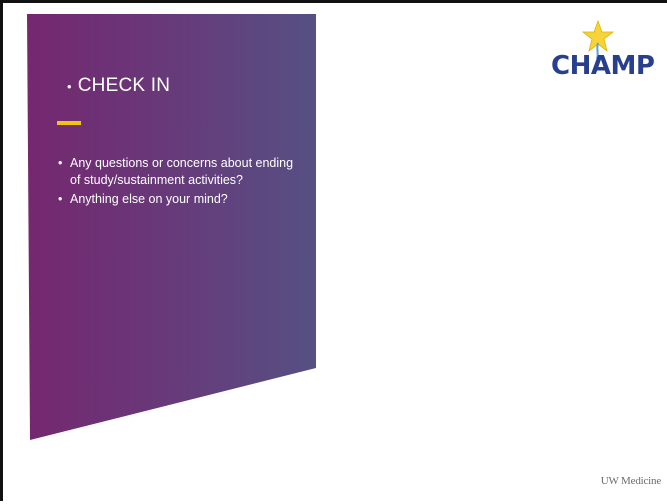 The image size is (667, 504). Describe the element at coordinates (603, 66) in the screenshot. I see `logo-wordmark: CHAMP` at that location.